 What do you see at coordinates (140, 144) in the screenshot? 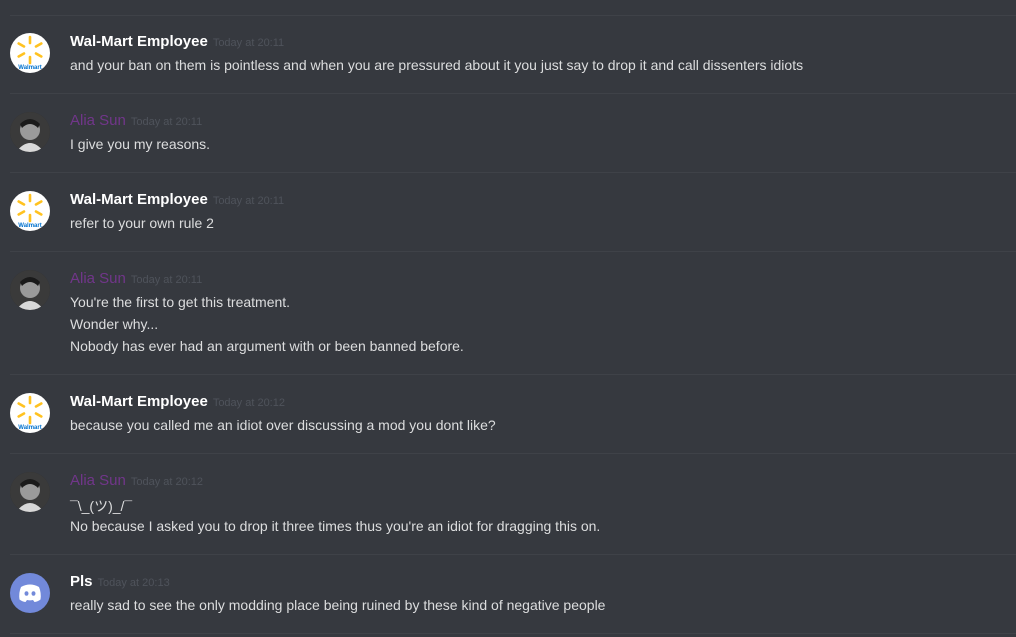
I see `message-text: I give you my reasons.` at bounding box center [140, 144].